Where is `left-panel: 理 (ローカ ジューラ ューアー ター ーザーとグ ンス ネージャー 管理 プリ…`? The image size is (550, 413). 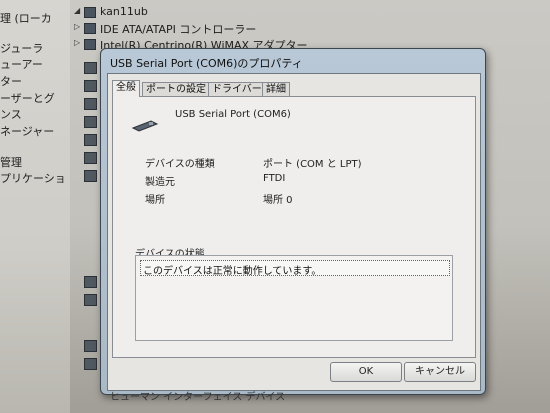 left-panel: 理 (ローカ ジューラ ューアー ター ーザーとグ ンス ネージャー 管理 プリ… is located at coordinates (35, 206).